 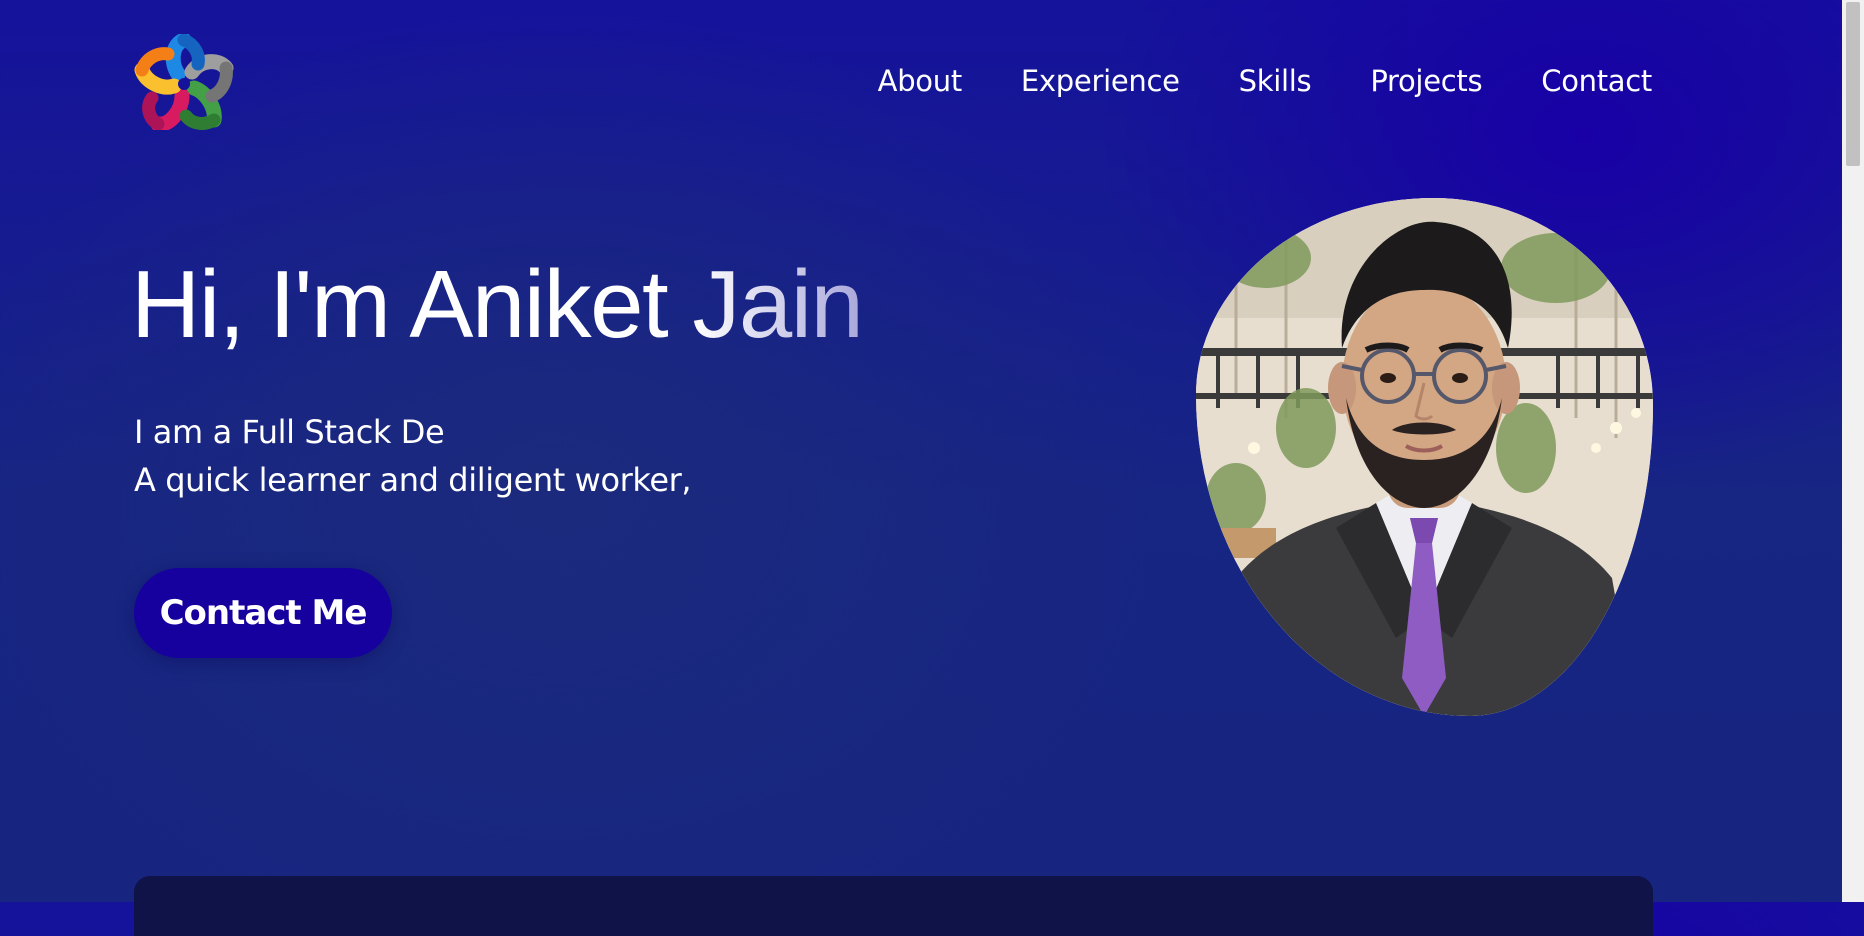 I want to click on contact-me-button: Contact Me, so click(x=263, y=613).